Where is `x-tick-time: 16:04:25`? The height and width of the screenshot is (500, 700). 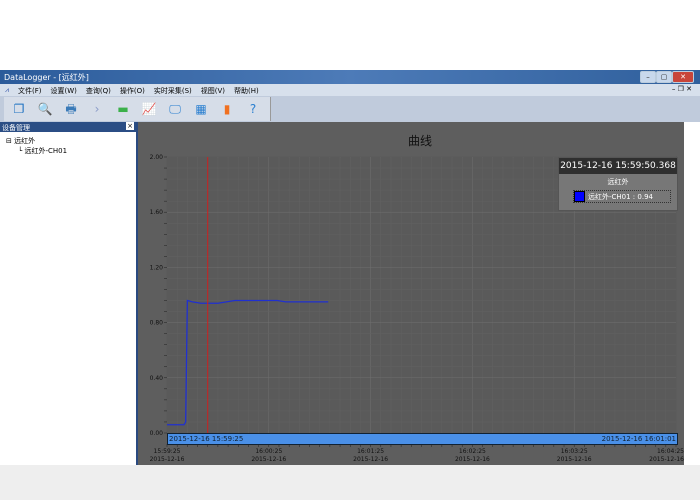
x-tick-time: 16:04:25 is located at coordinates (670, 451).